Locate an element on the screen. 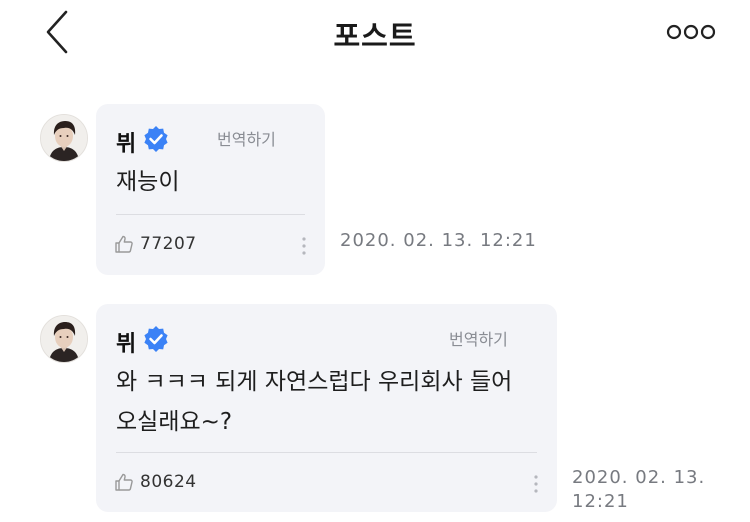 The width and height of the screenshot is (750, 522). like-count: 80624 is located at coordinates (168, 482).